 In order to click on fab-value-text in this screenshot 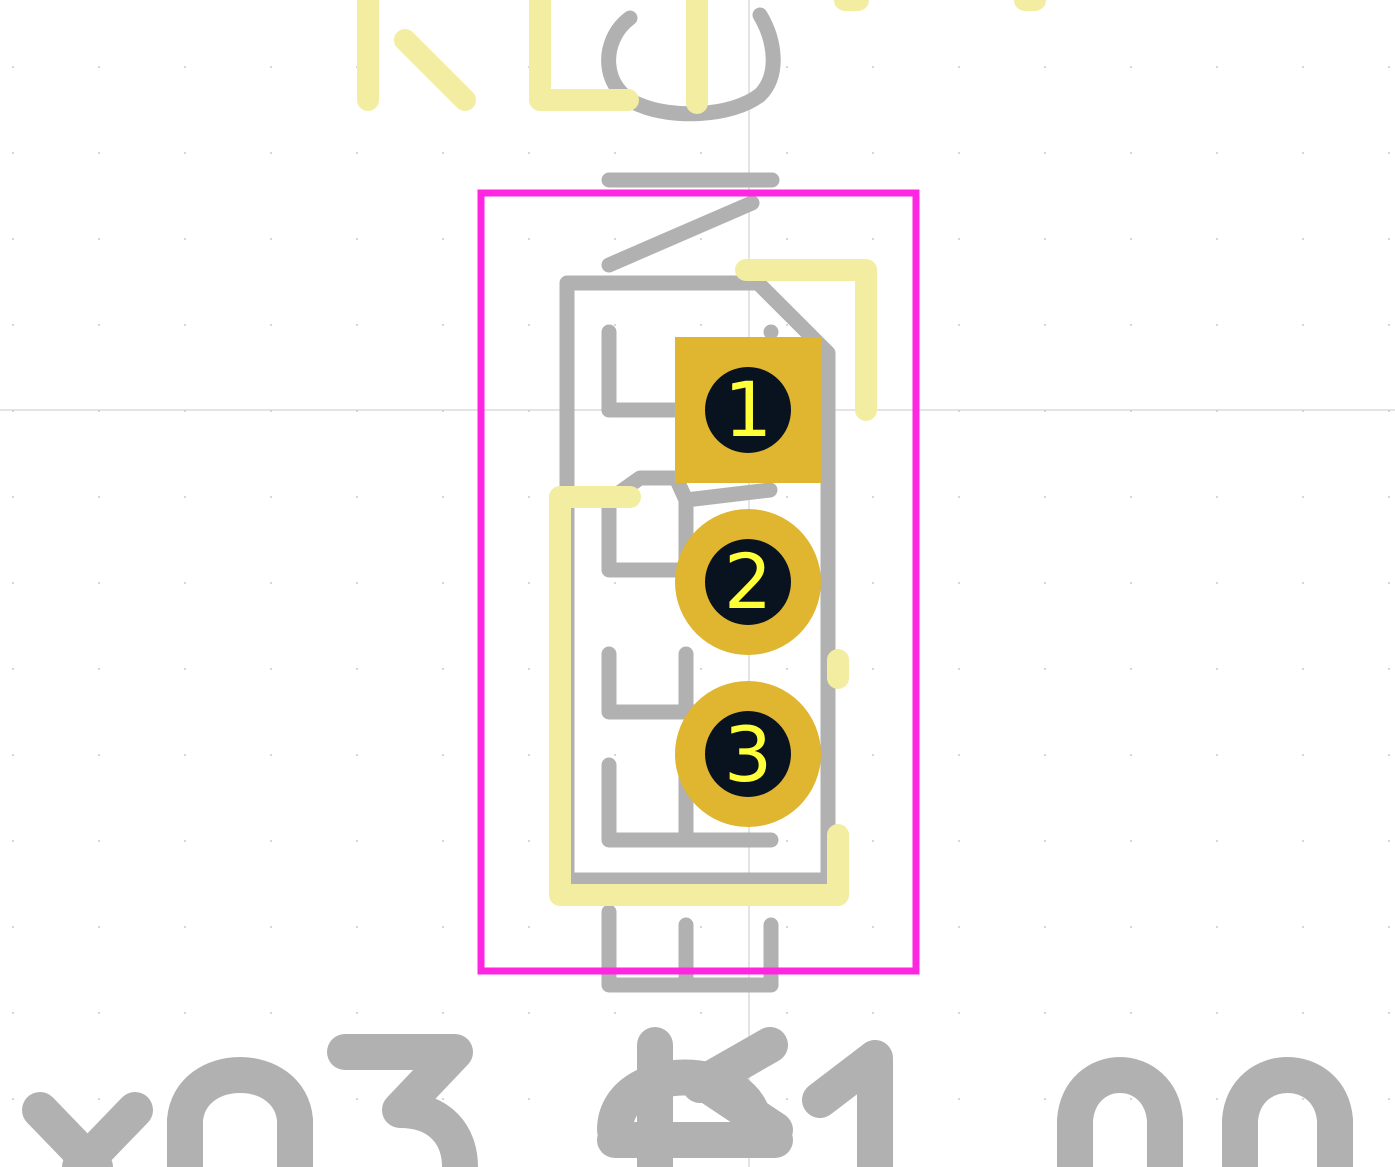, I will do `click(687, 1097)`.